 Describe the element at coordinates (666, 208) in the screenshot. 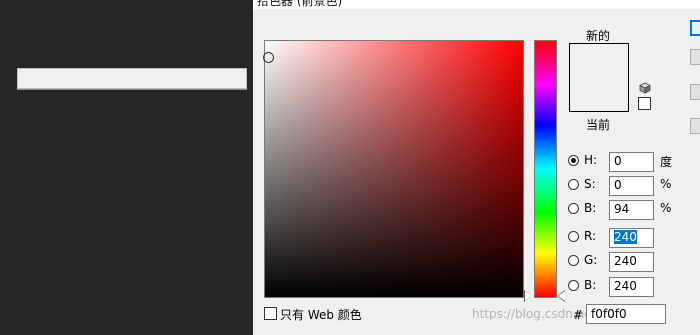

I see `brightness-unit: %` at that location.